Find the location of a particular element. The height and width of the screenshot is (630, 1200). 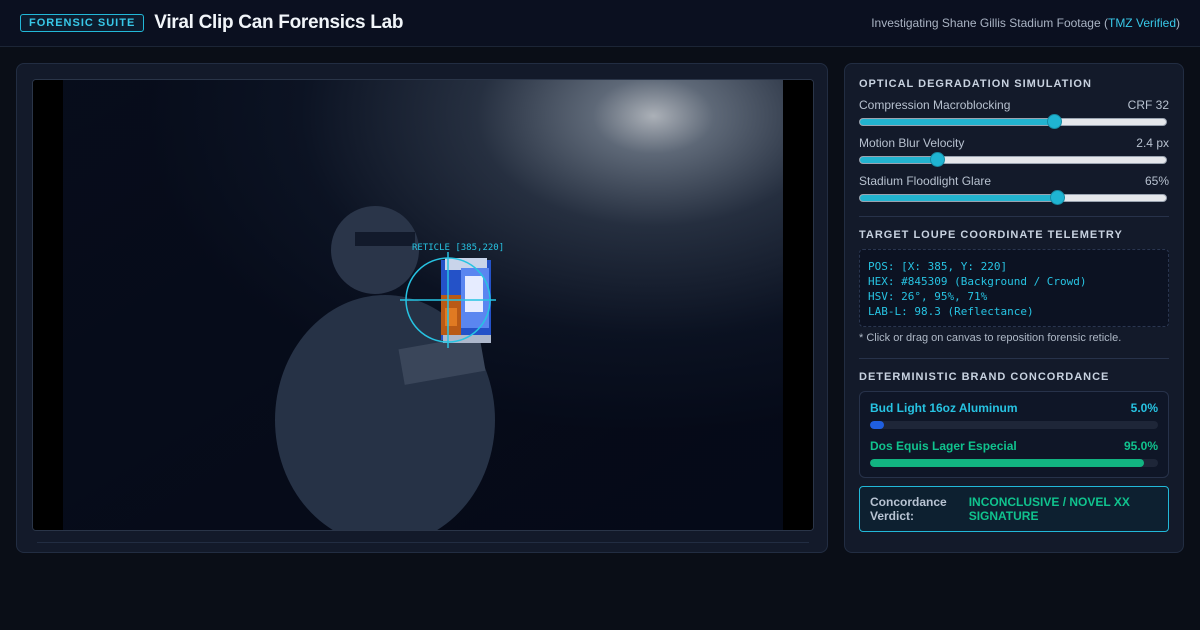

brand-row-dos-equis: Dos Equis Lager Especial 95.0% is located at coordinates (1014, 453).